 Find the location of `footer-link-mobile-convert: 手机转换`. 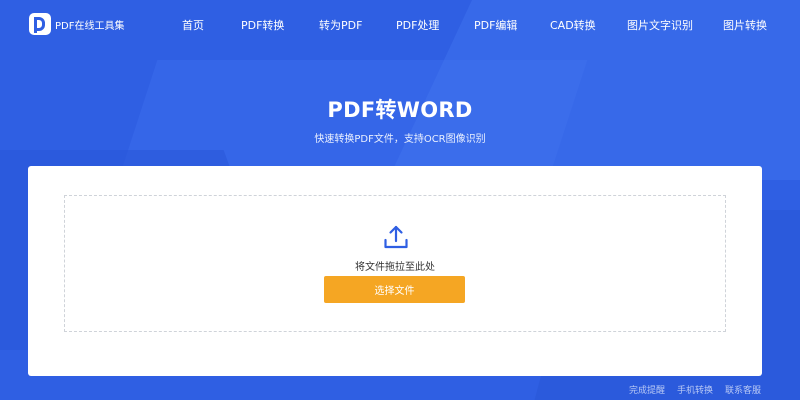

footer-link-mobile-convert: 手机转换 is located at coordinates (695, 389).